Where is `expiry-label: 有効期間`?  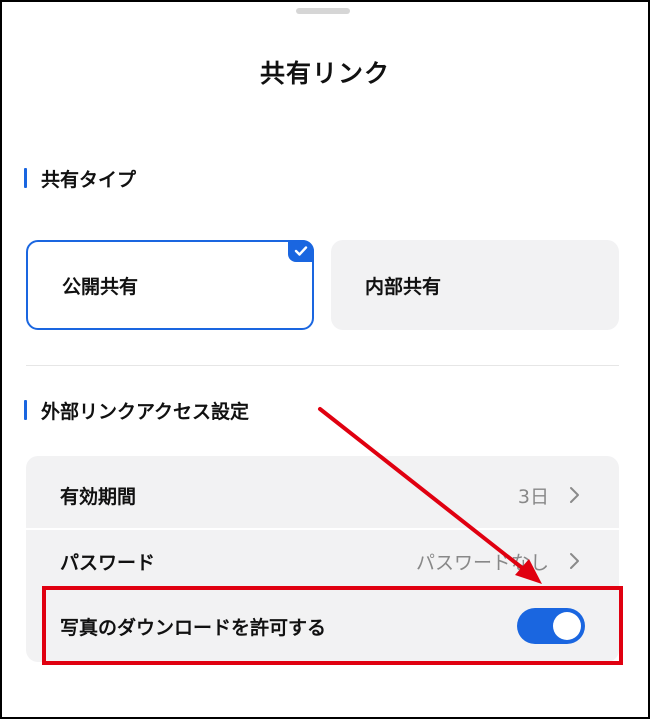 expiry-label: 有効期間 is located at coordinates (98, 496).